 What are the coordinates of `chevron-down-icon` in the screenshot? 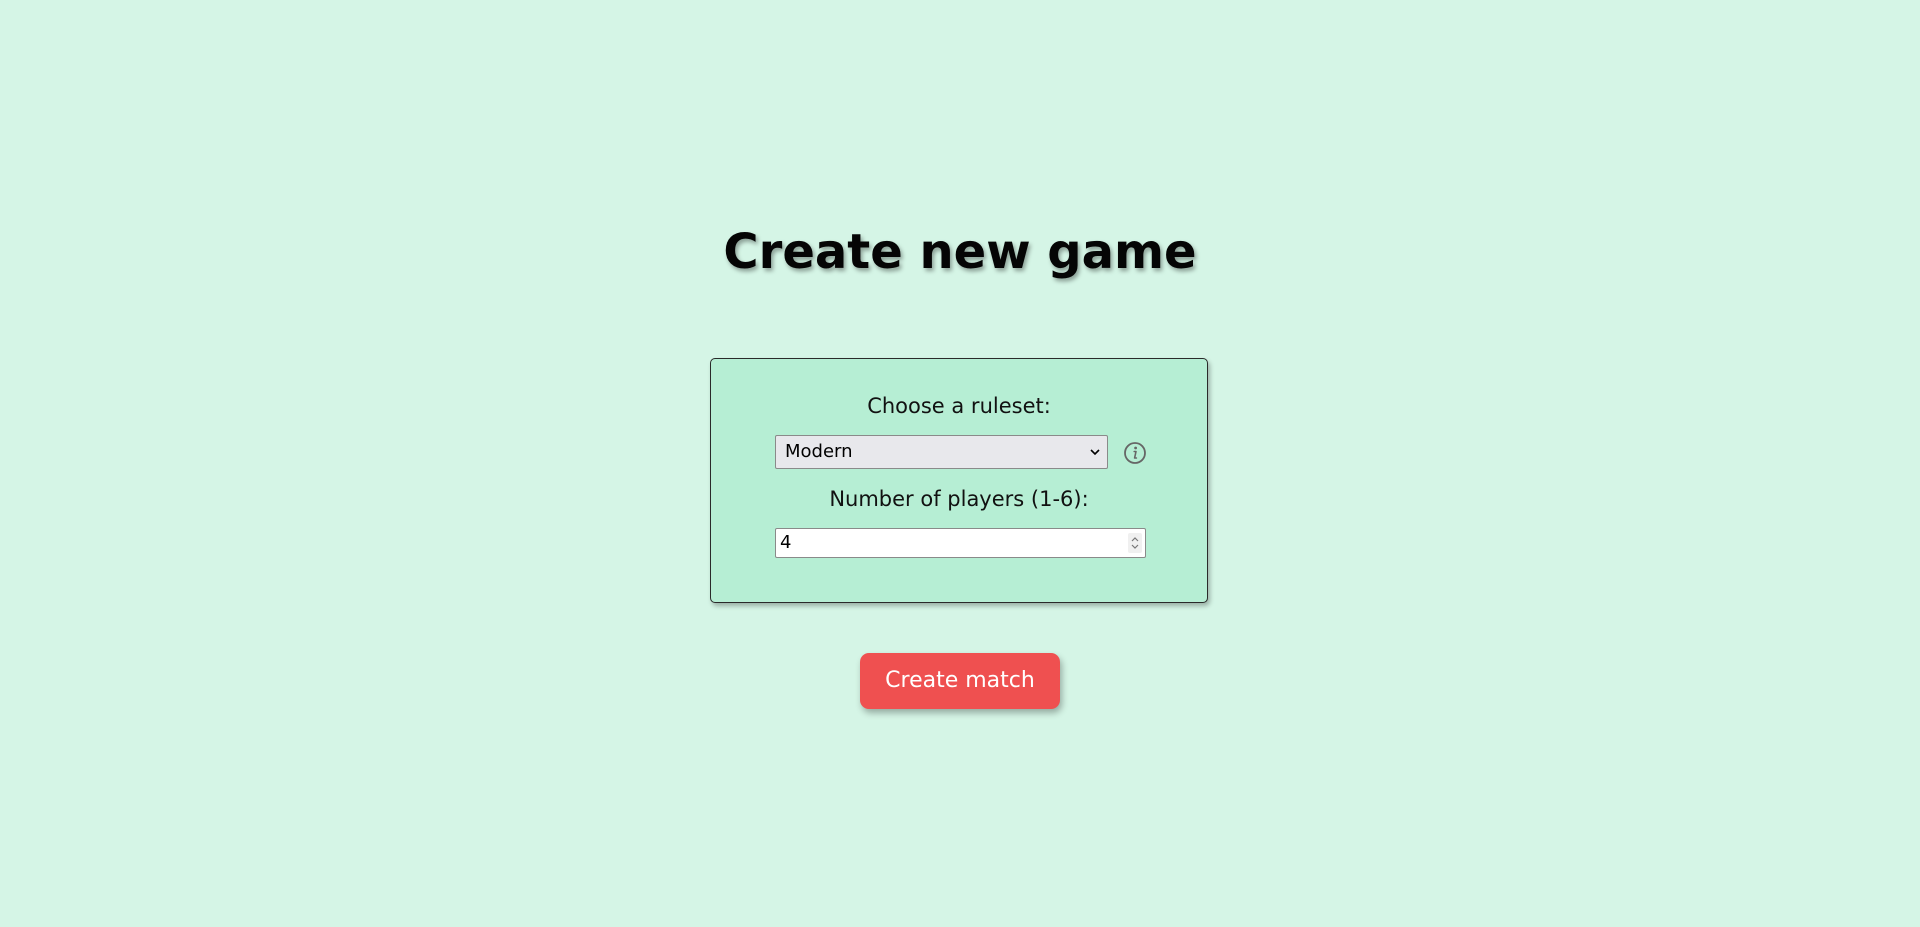 It's located at (1095, 452).